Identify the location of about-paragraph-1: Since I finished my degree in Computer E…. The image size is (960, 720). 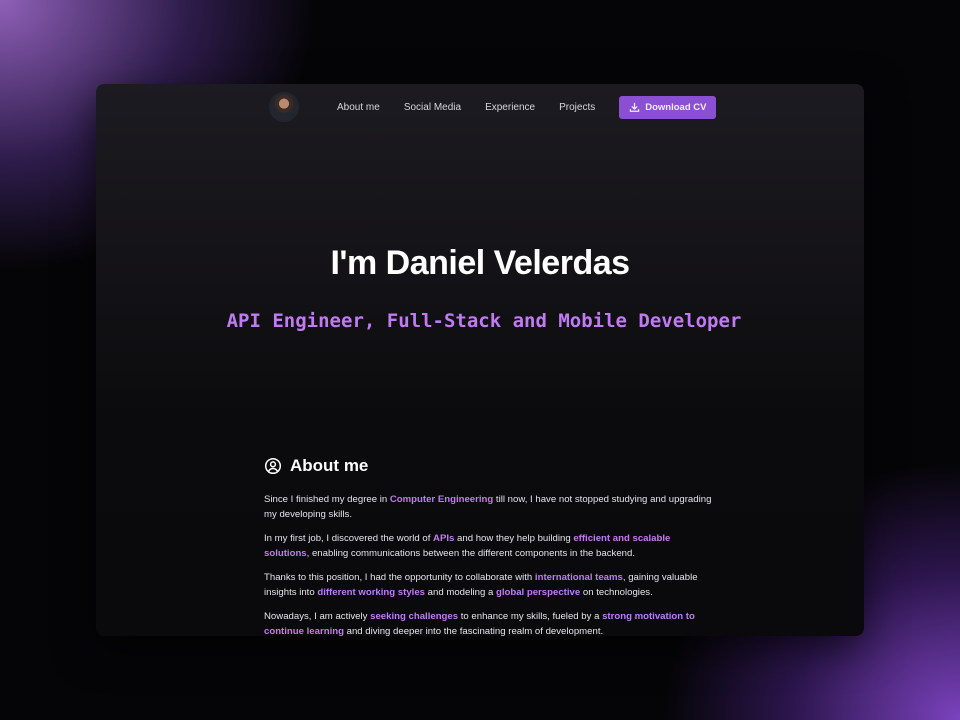
(490, 507).